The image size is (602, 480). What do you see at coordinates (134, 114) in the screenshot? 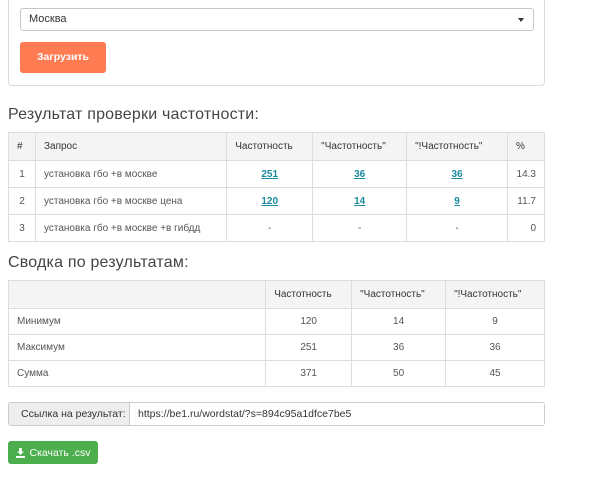
I see `results-title: Результат проверки частотности:` at bounding box center [134, 114].